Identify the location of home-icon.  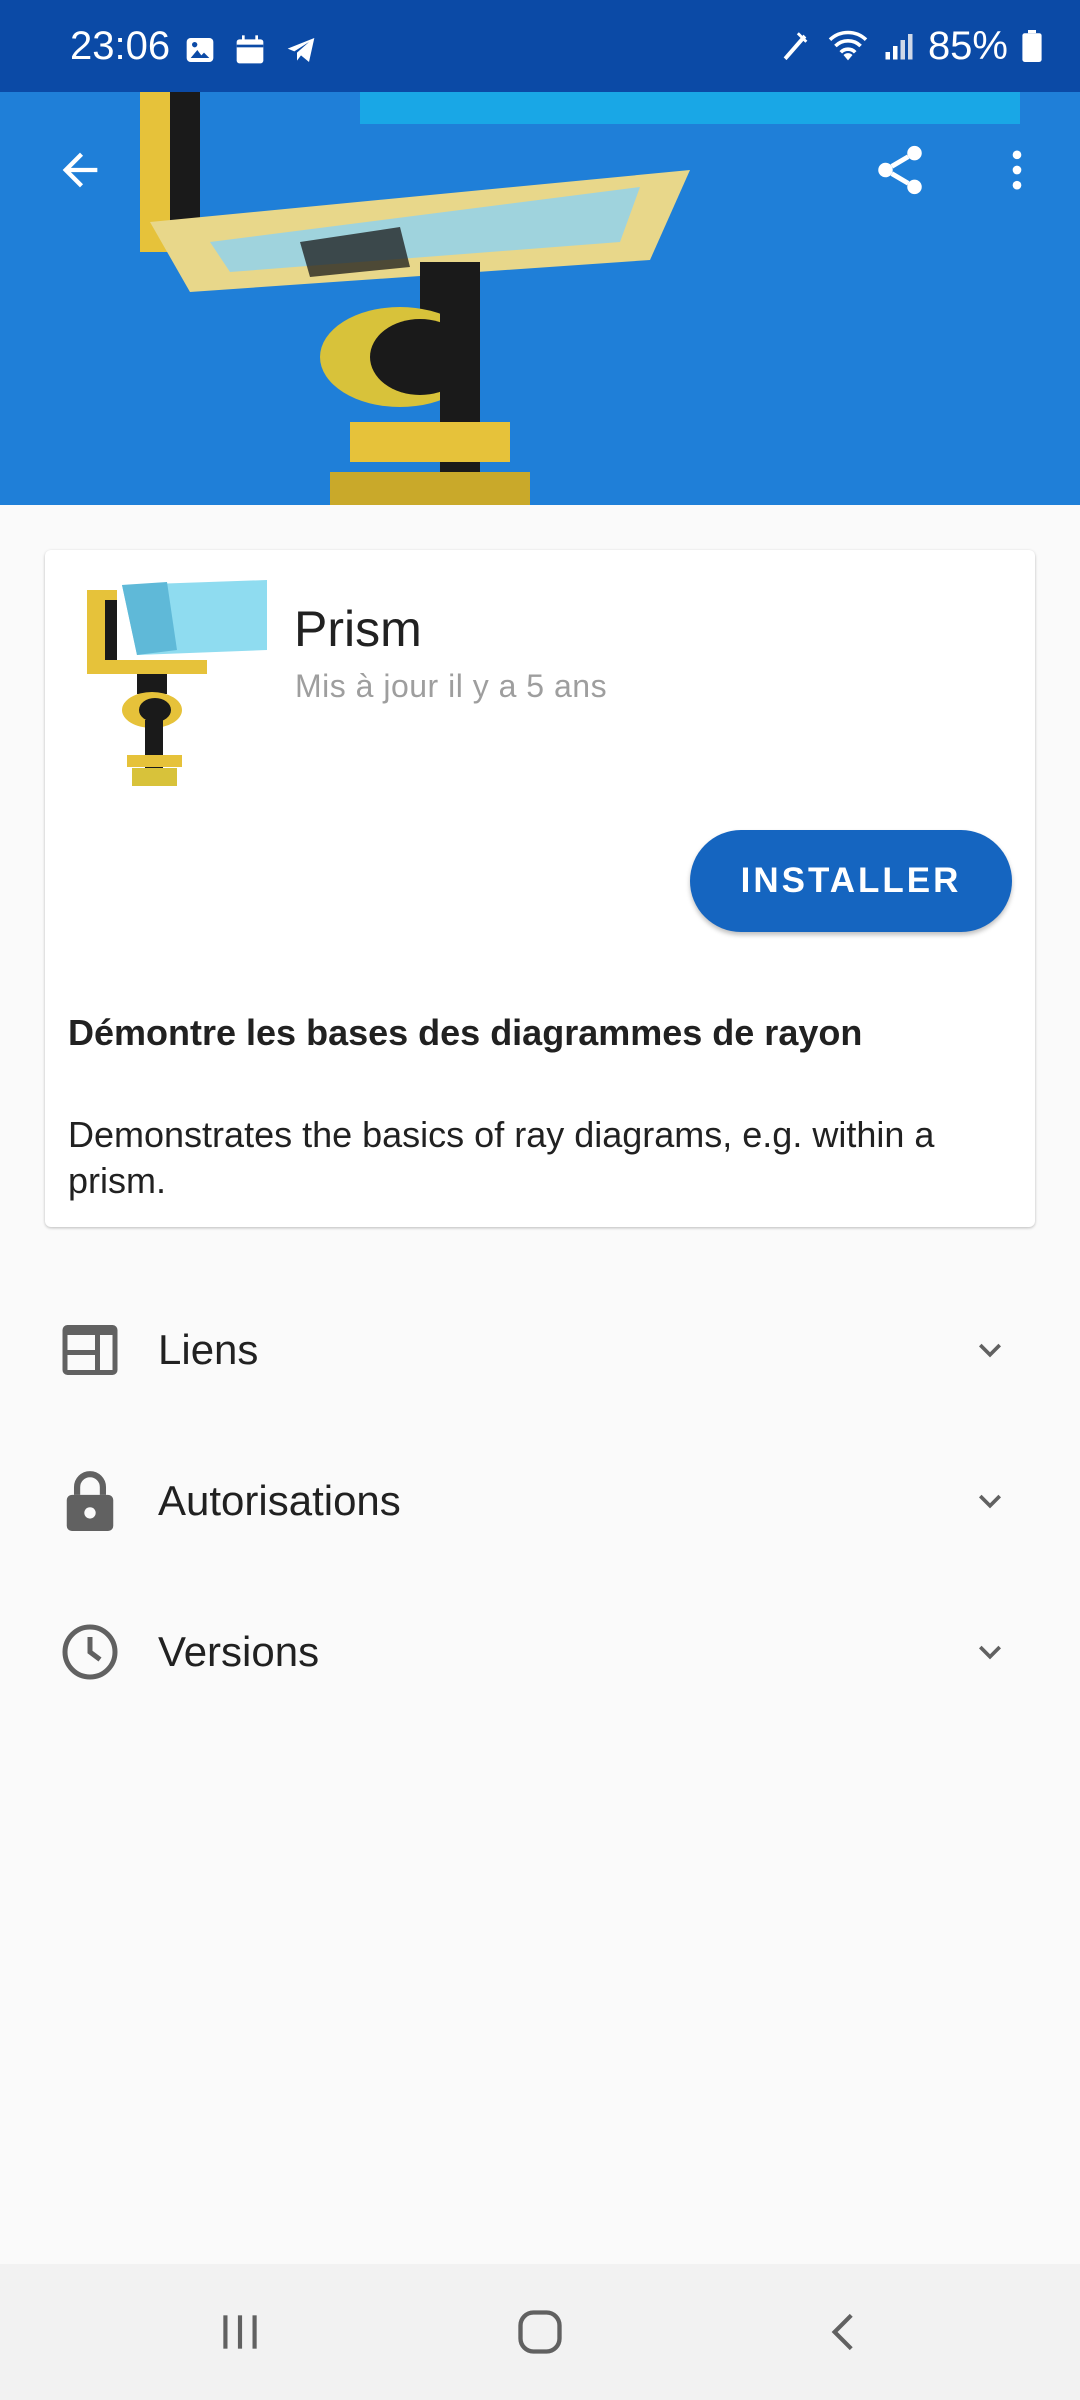
(540, 2332).